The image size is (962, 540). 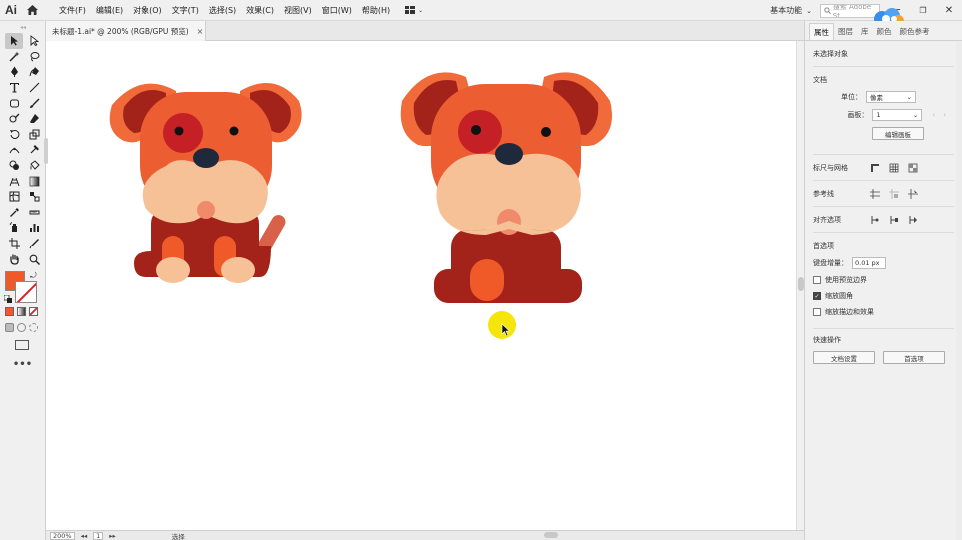 What do you see at coordinates (821, 31) in the screenshot?
I see `tab-properties: 属性` at bounding box center [821, 31].